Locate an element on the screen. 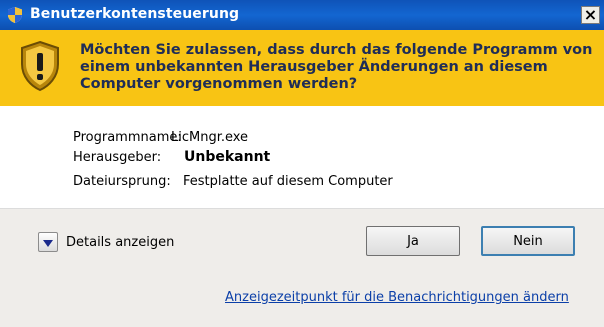 Image resolution: width=604 pixels, height=327 pixels. publisher-label: Herausgeber: is located at coordinates (117, 157).